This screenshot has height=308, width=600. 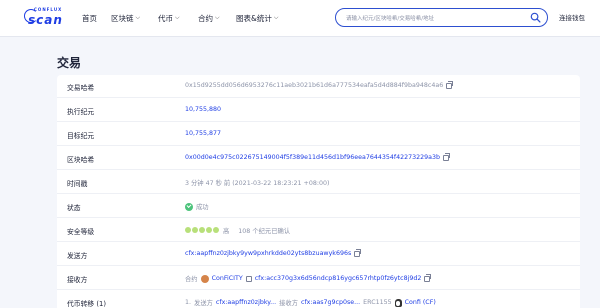 What do you see at coordinates (248, 278) in the screenshot?
I see `contract-verified-icon` at bounding box center [248, 278].